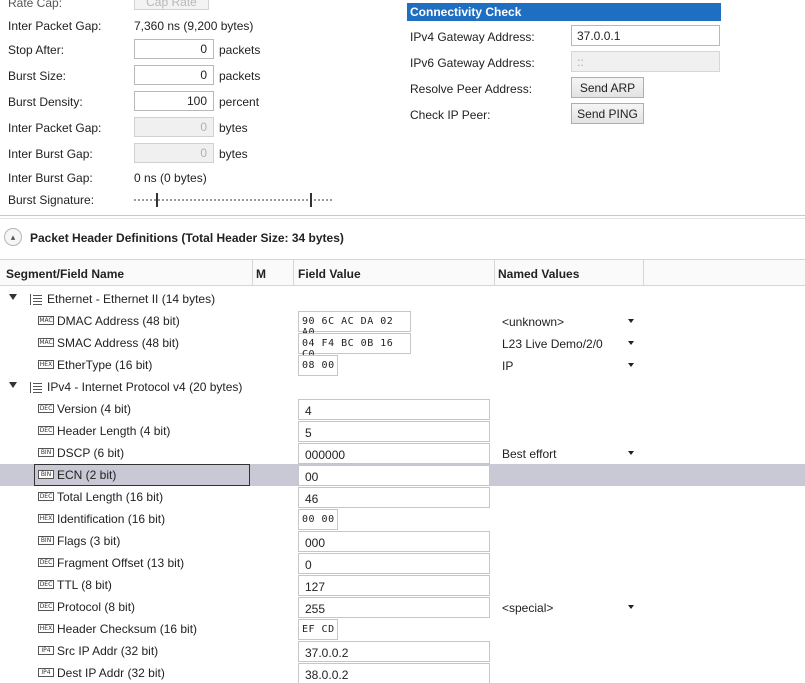  What do you see at coordinates (96, 607) in the screenshot?
I see `field-name: Protocol (8 bit)` at bounding box center [96, 607].